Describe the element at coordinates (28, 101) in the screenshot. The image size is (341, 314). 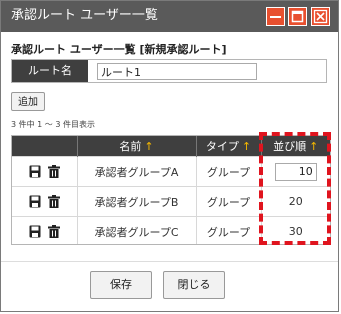
I see `add-button: 追加` at that location.